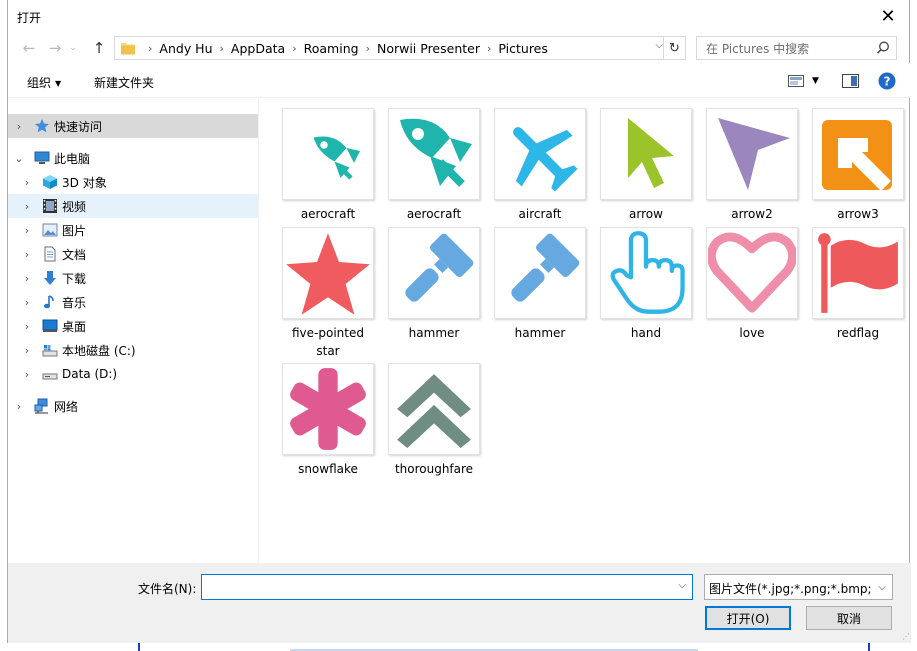  I want to click on file-item: five-pointed star, so click(328, 293).